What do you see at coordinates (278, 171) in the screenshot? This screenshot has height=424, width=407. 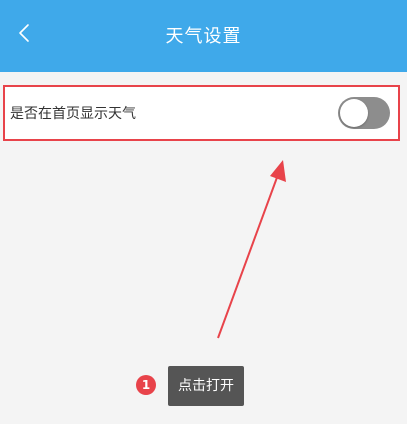 I see `arrow-head` at bounding box center [278, 171].